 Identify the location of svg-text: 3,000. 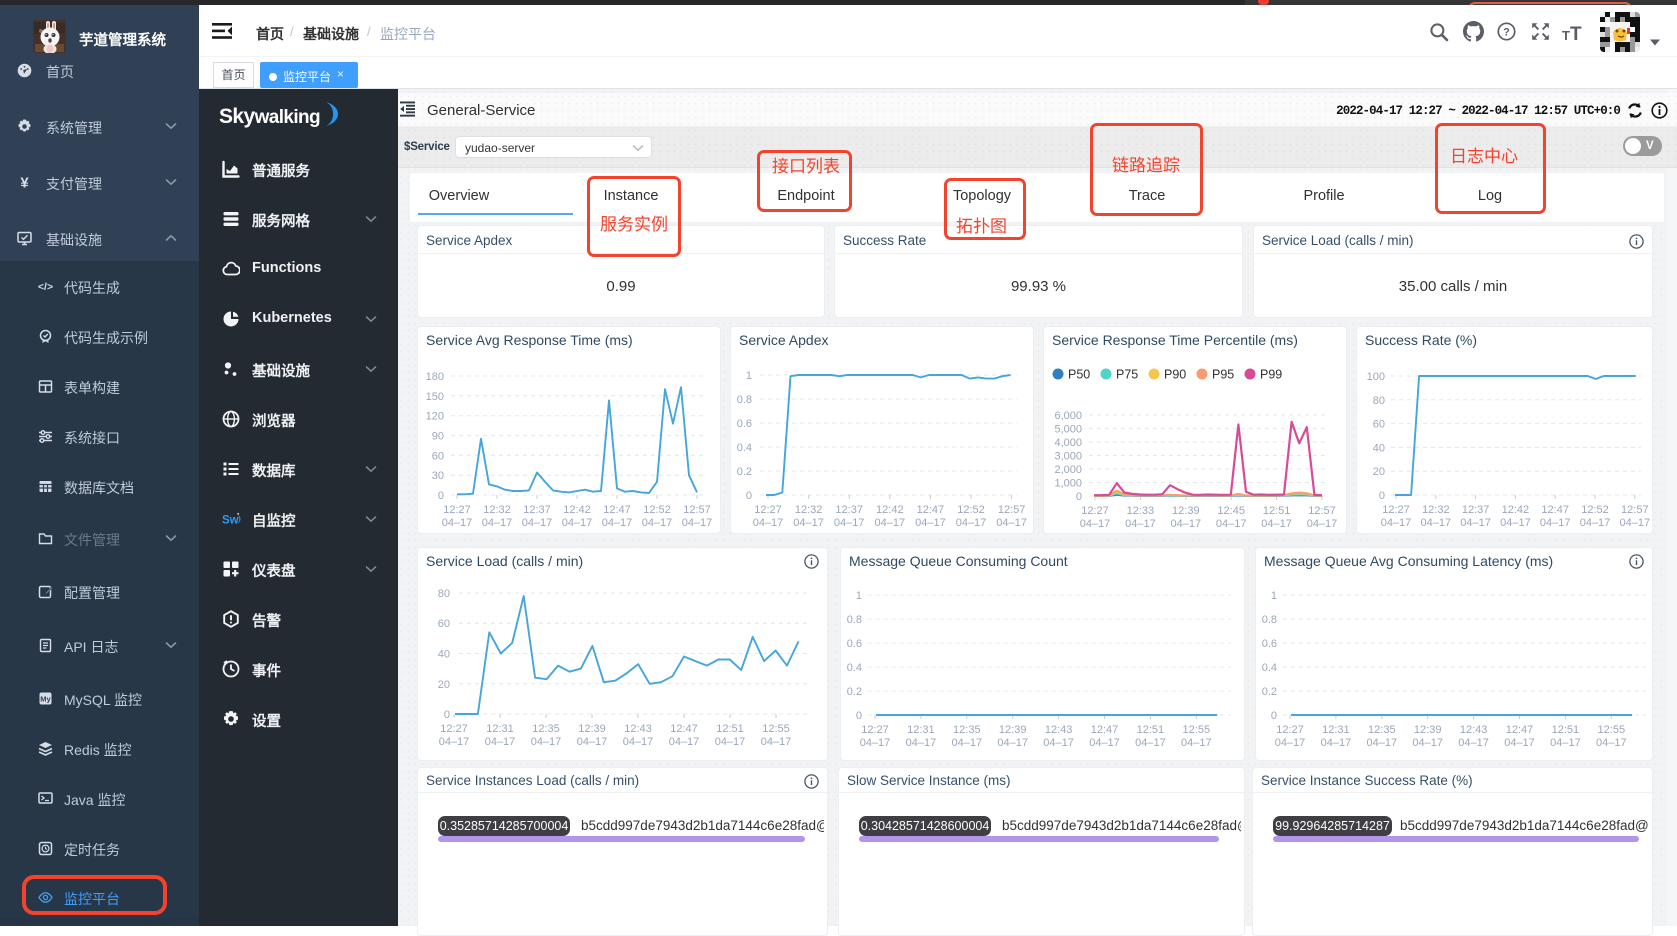
(1068, 457).